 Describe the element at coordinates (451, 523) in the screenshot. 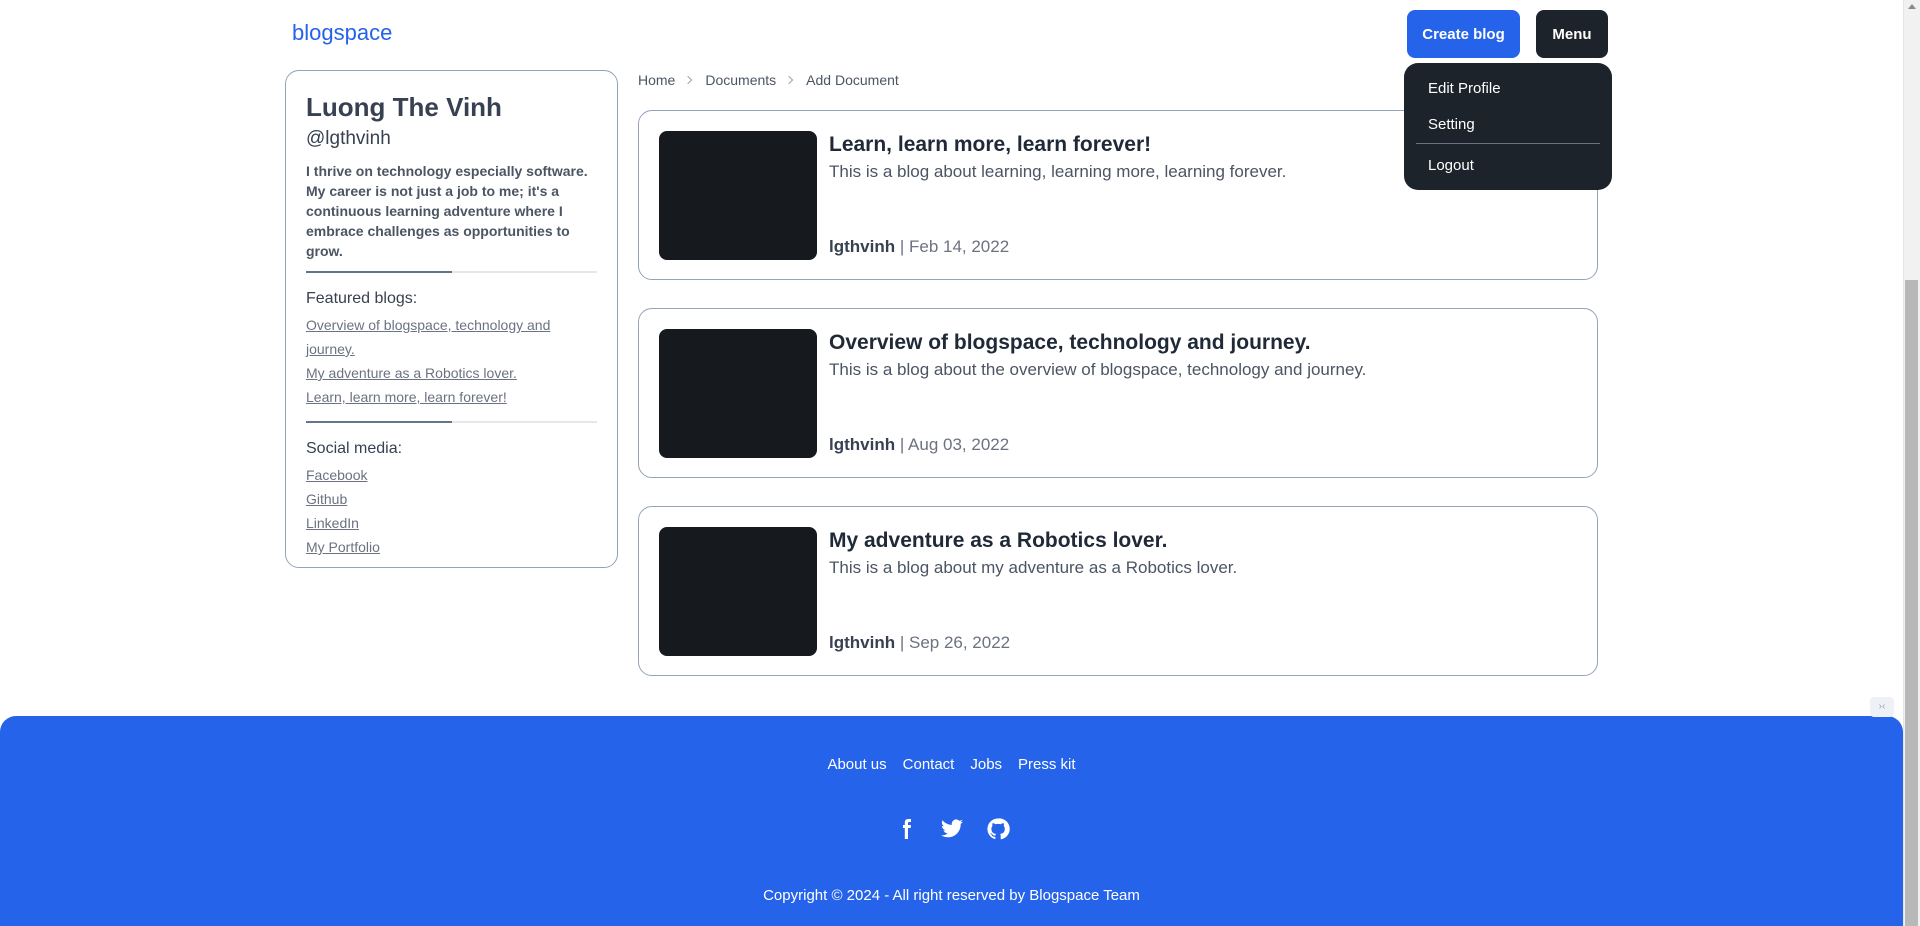

I see `social-link-linkedin: LinkedIn` at that location.